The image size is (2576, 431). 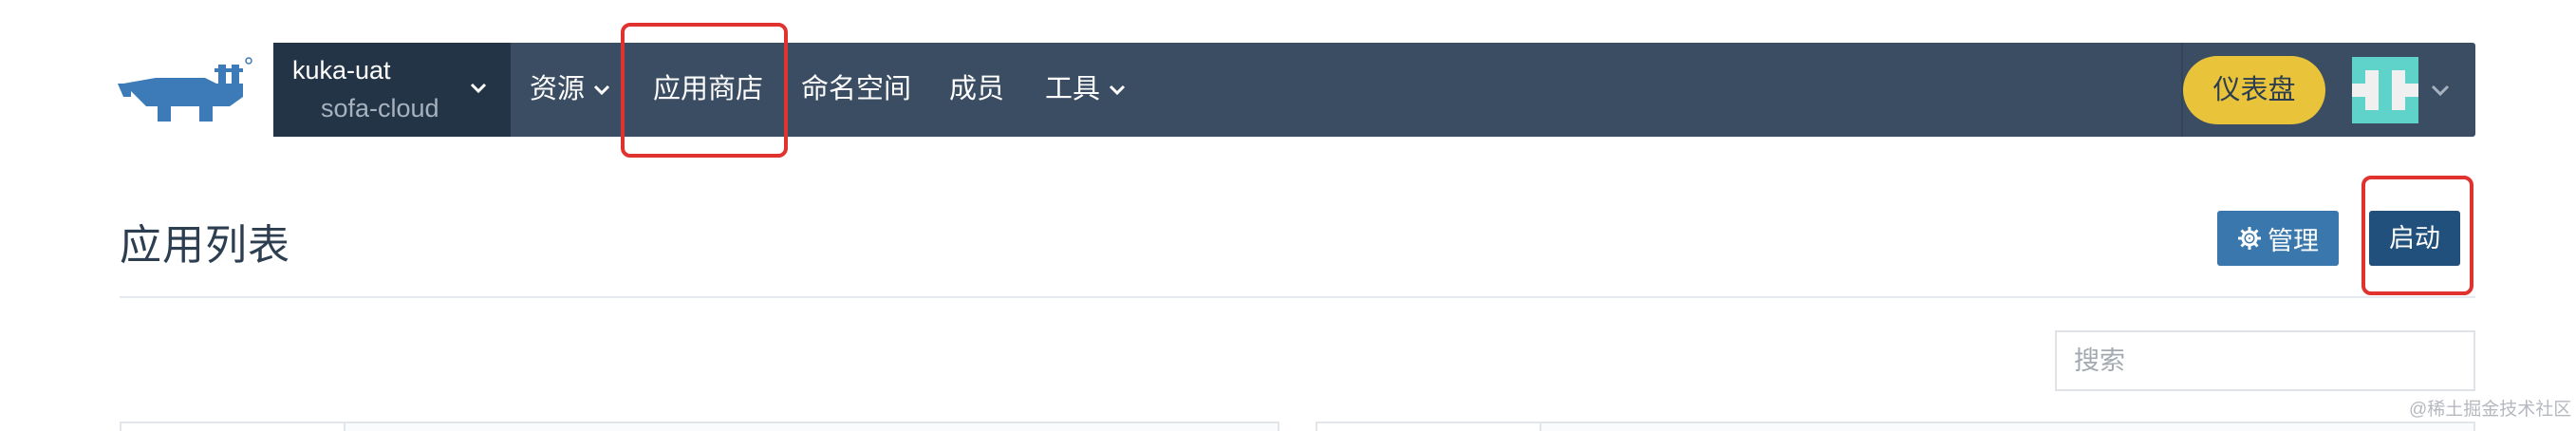 I want to click on nav-item-label: 命名空间, so click(x=856, y=89).